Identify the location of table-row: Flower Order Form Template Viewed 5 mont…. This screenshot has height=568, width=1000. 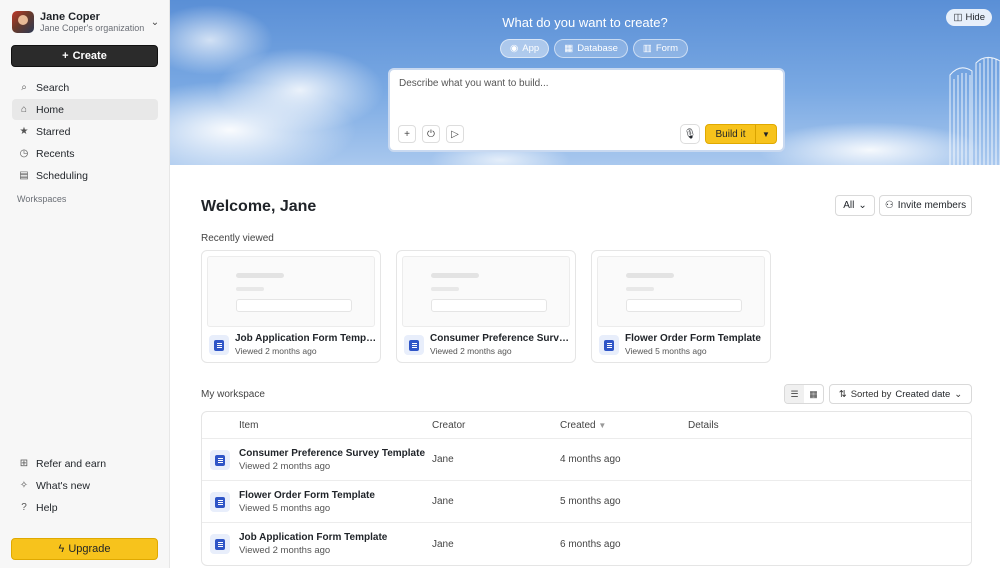
(586, 502).